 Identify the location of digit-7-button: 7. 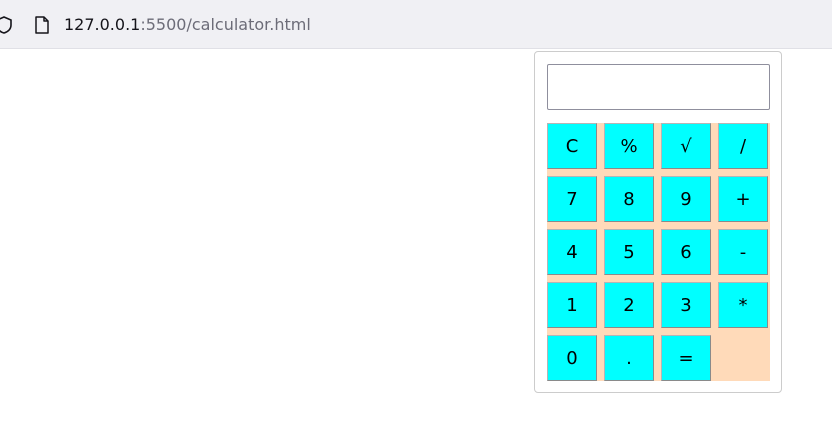
(572, 199).